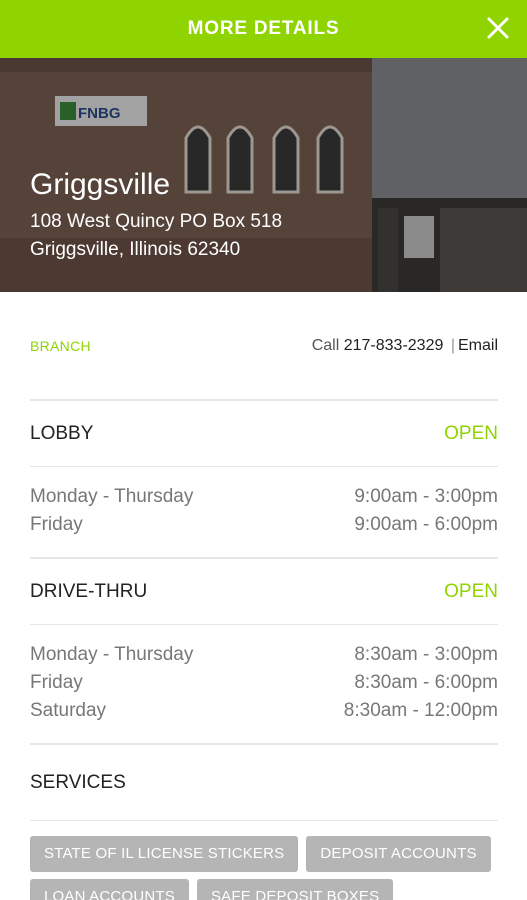  I want to click on services-header: SERVICES, so click(264, 783).